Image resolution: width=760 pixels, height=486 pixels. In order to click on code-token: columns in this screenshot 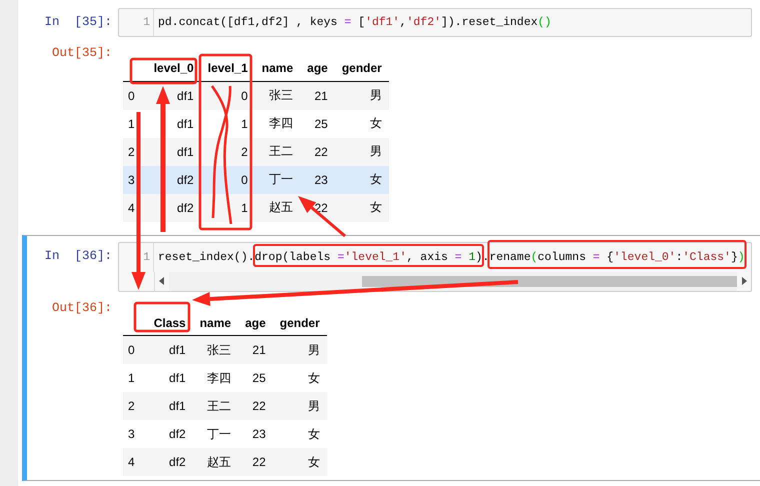, I will do `click(562, 257)`.